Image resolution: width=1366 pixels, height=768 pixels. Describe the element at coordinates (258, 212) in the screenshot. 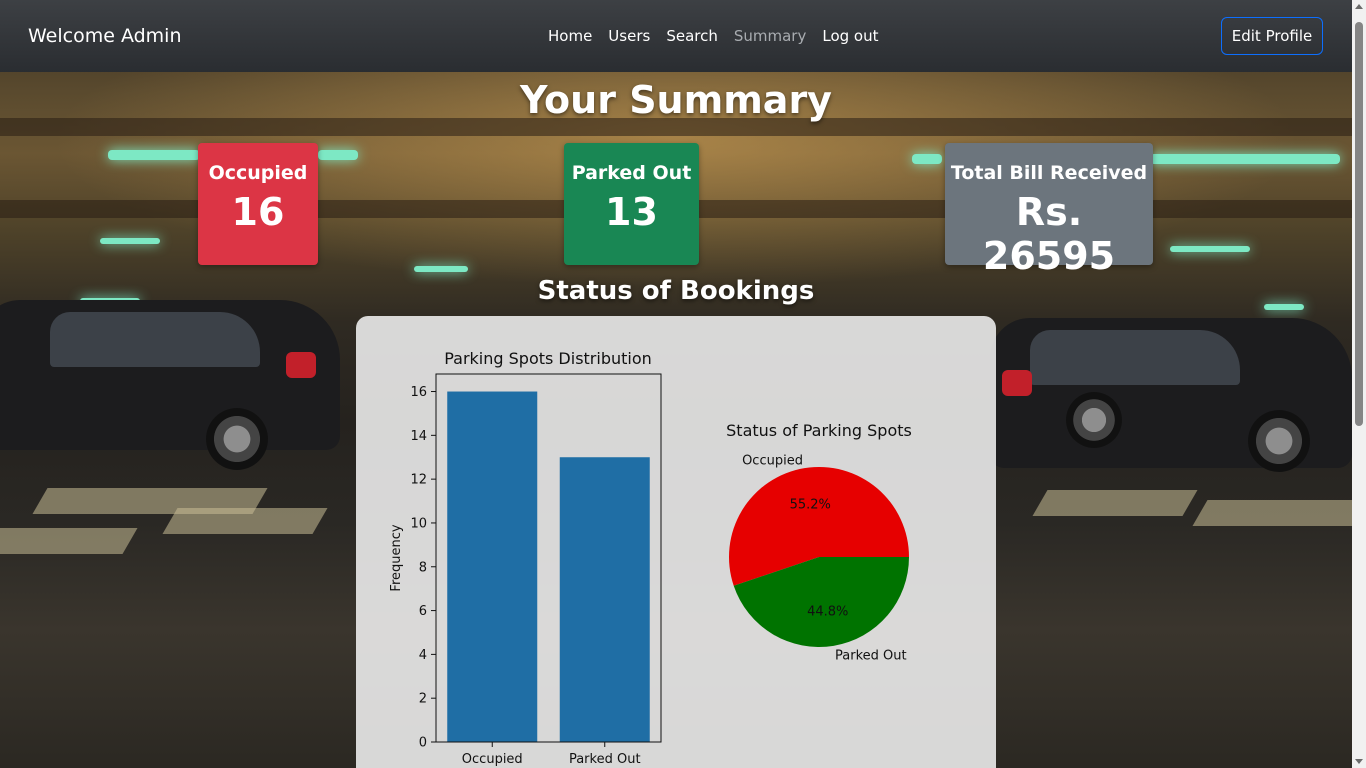

I see `occupied-card-value: 16` at that location.